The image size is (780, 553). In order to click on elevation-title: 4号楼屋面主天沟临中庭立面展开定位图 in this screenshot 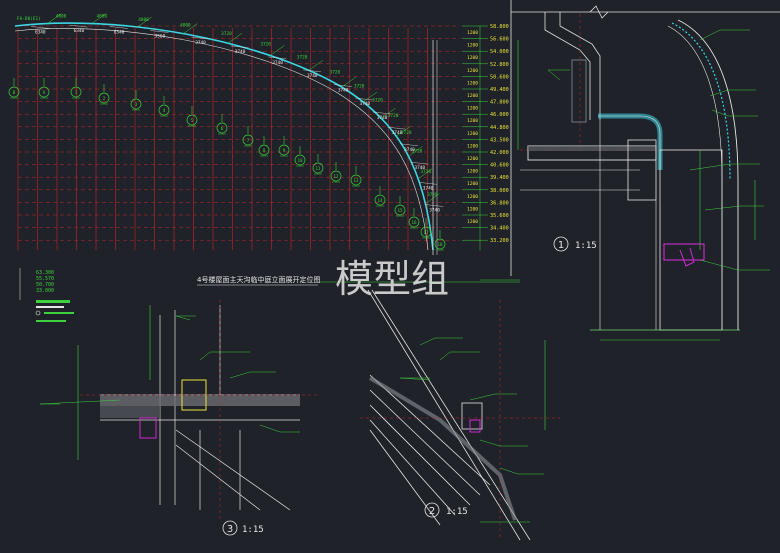, I will do `click(258, 279)`.